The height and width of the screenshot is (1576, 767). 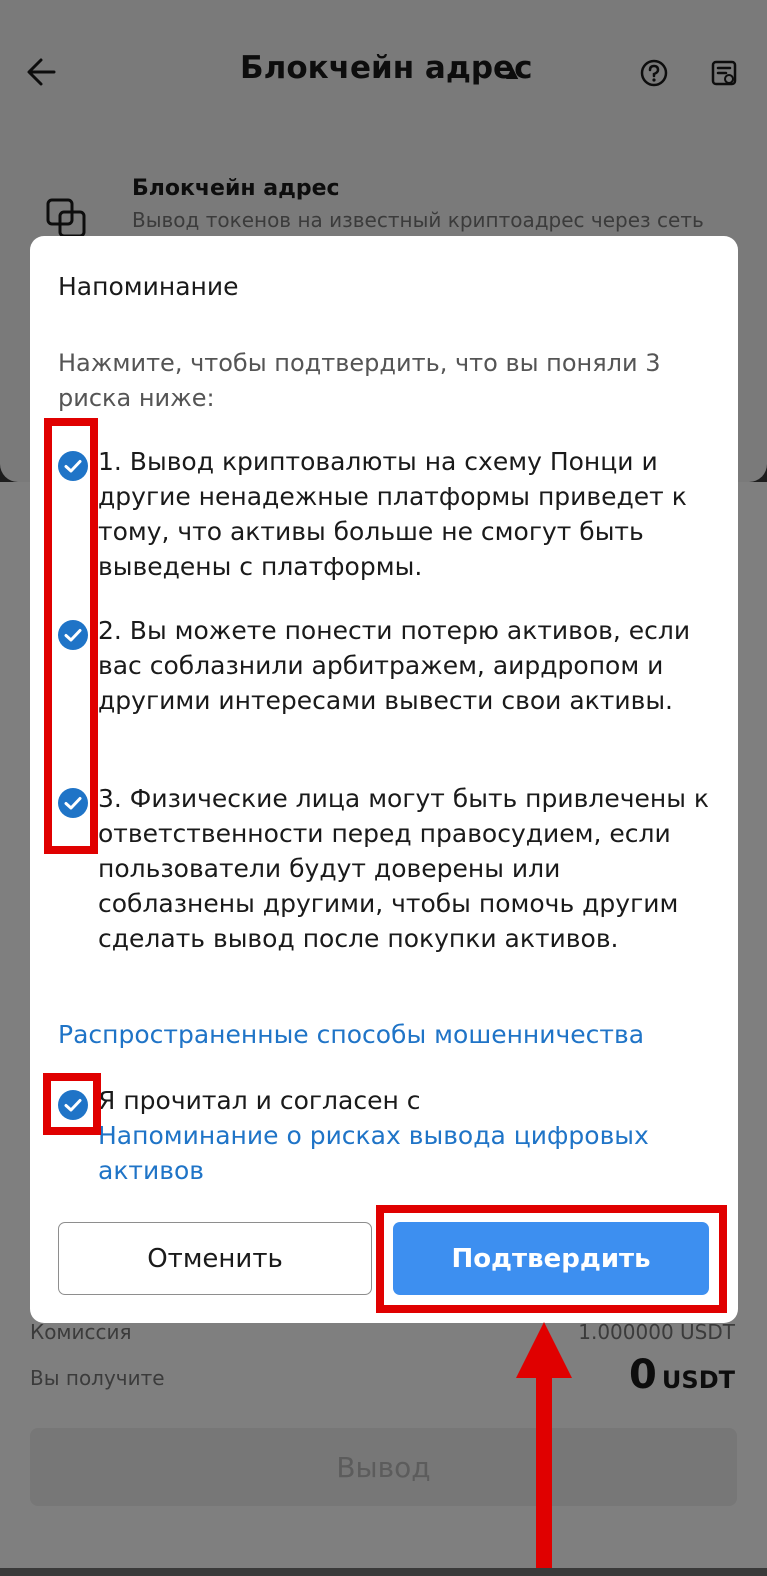 What do you see at coordinates (351, 1034) in the screenshot?
I see `fraud-methods-link: Распространенные способы мошенничества` at bounding box center [351, 1034].